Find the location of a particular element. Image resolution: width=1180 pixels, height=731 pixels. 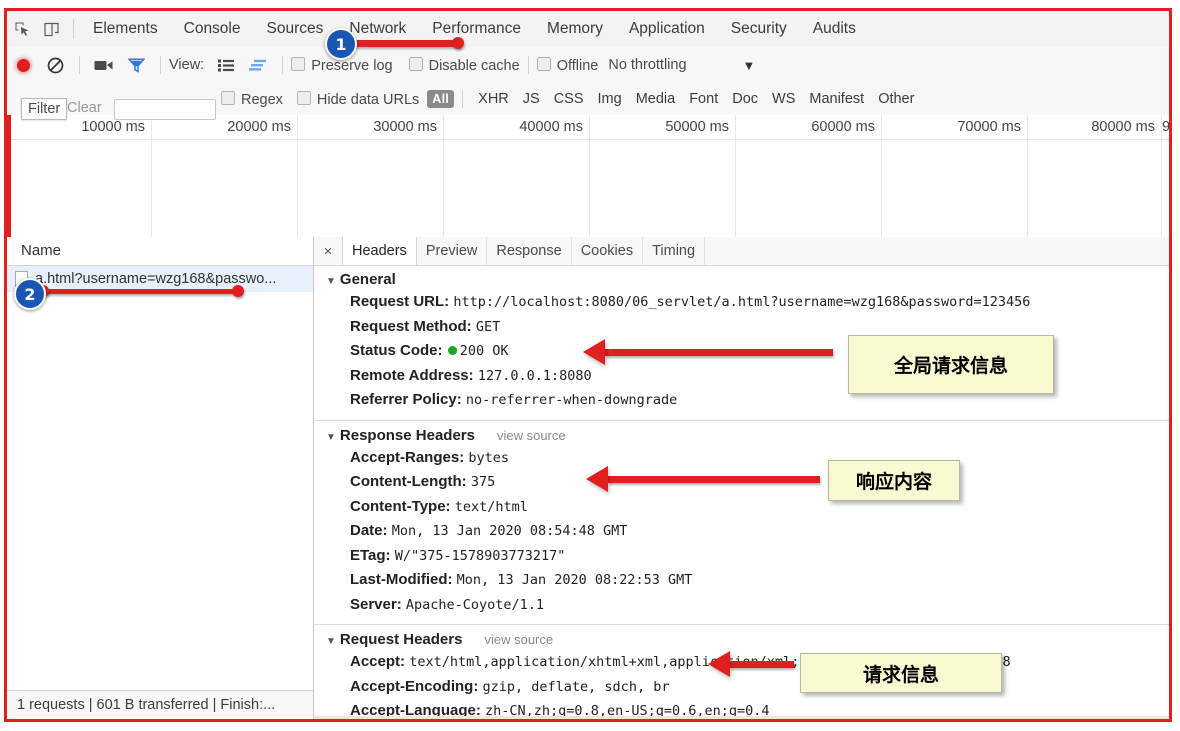

tab-elements: Elements is located at coordinates (125, 29).